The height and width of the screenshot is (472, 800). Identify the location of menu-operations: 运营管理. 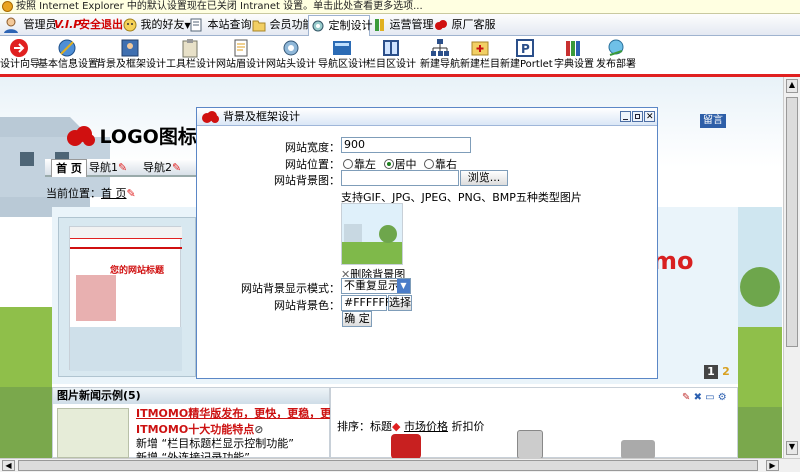
(404, 25).